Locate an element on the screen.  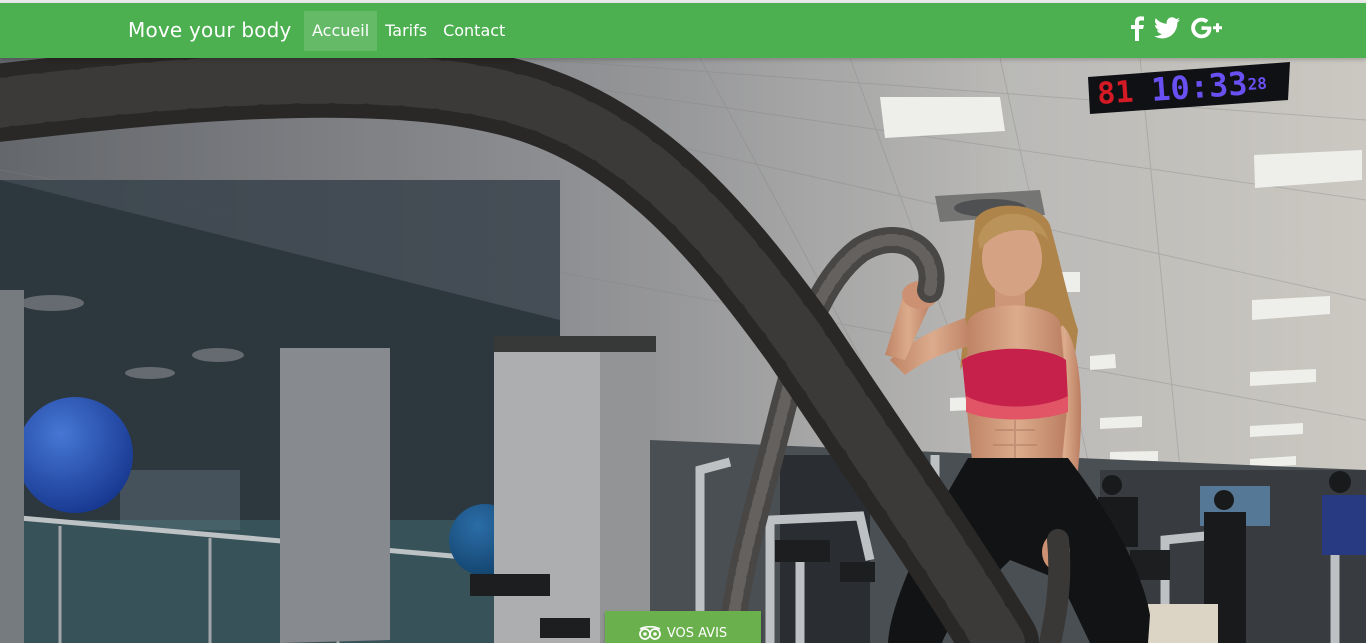
nav-item-contact: Contact is located at coordinates (474, 31).